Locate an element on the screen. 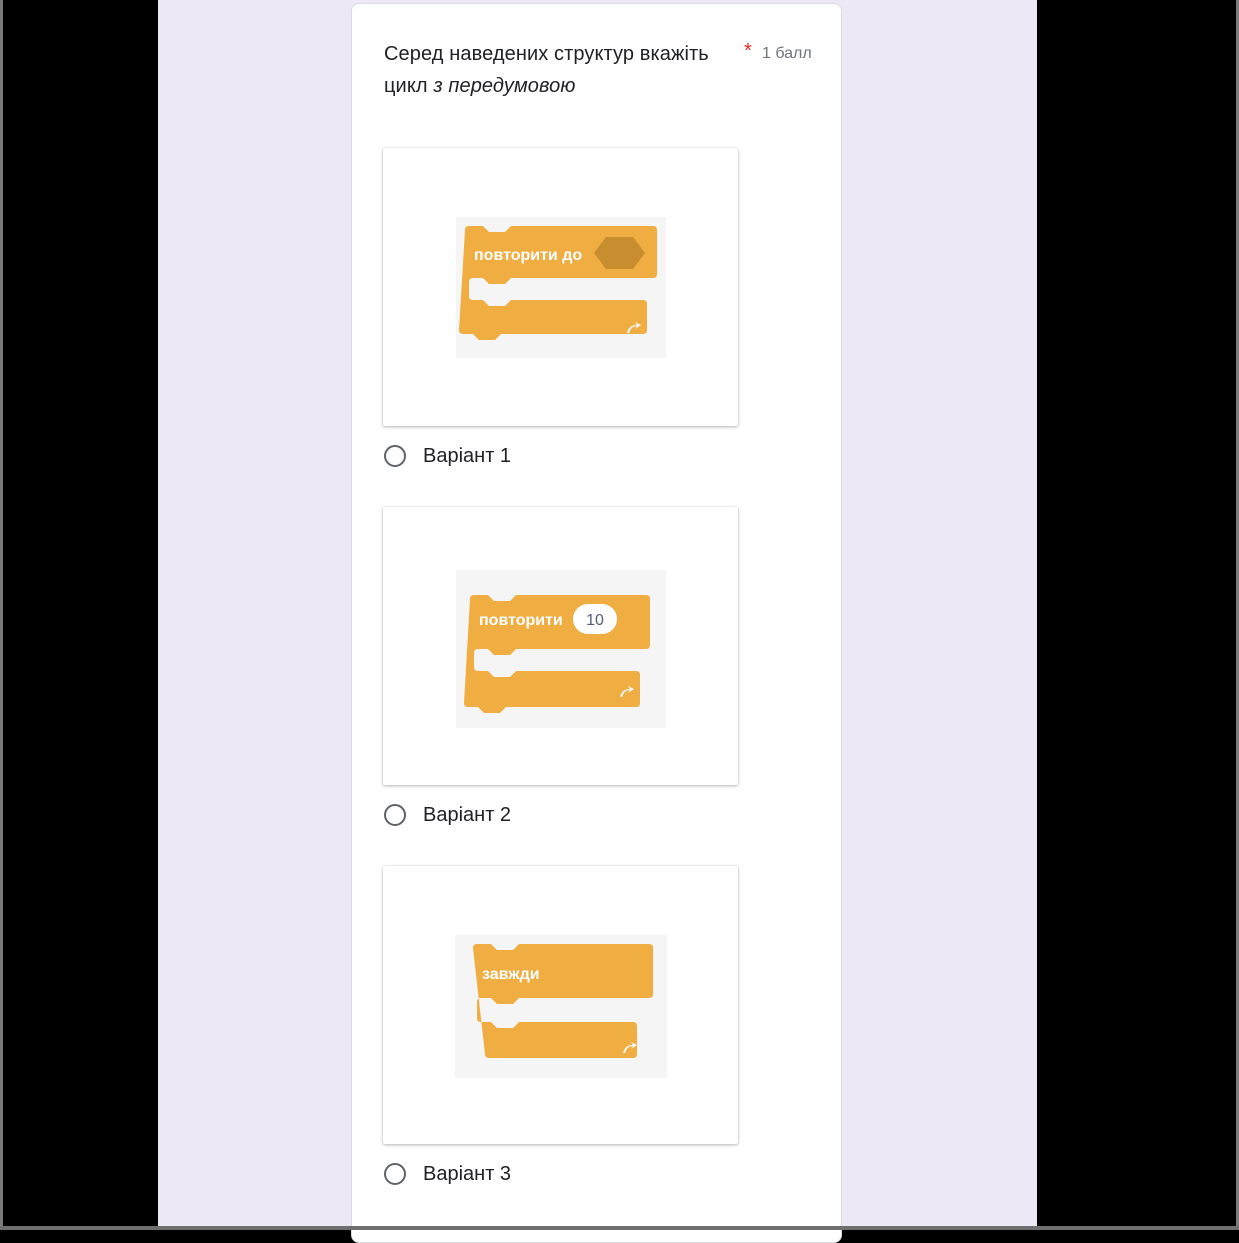 The width and height of the screenshot is (1239, 1243). option-2-image: 10 повторити is located at coordinates (560, 646).